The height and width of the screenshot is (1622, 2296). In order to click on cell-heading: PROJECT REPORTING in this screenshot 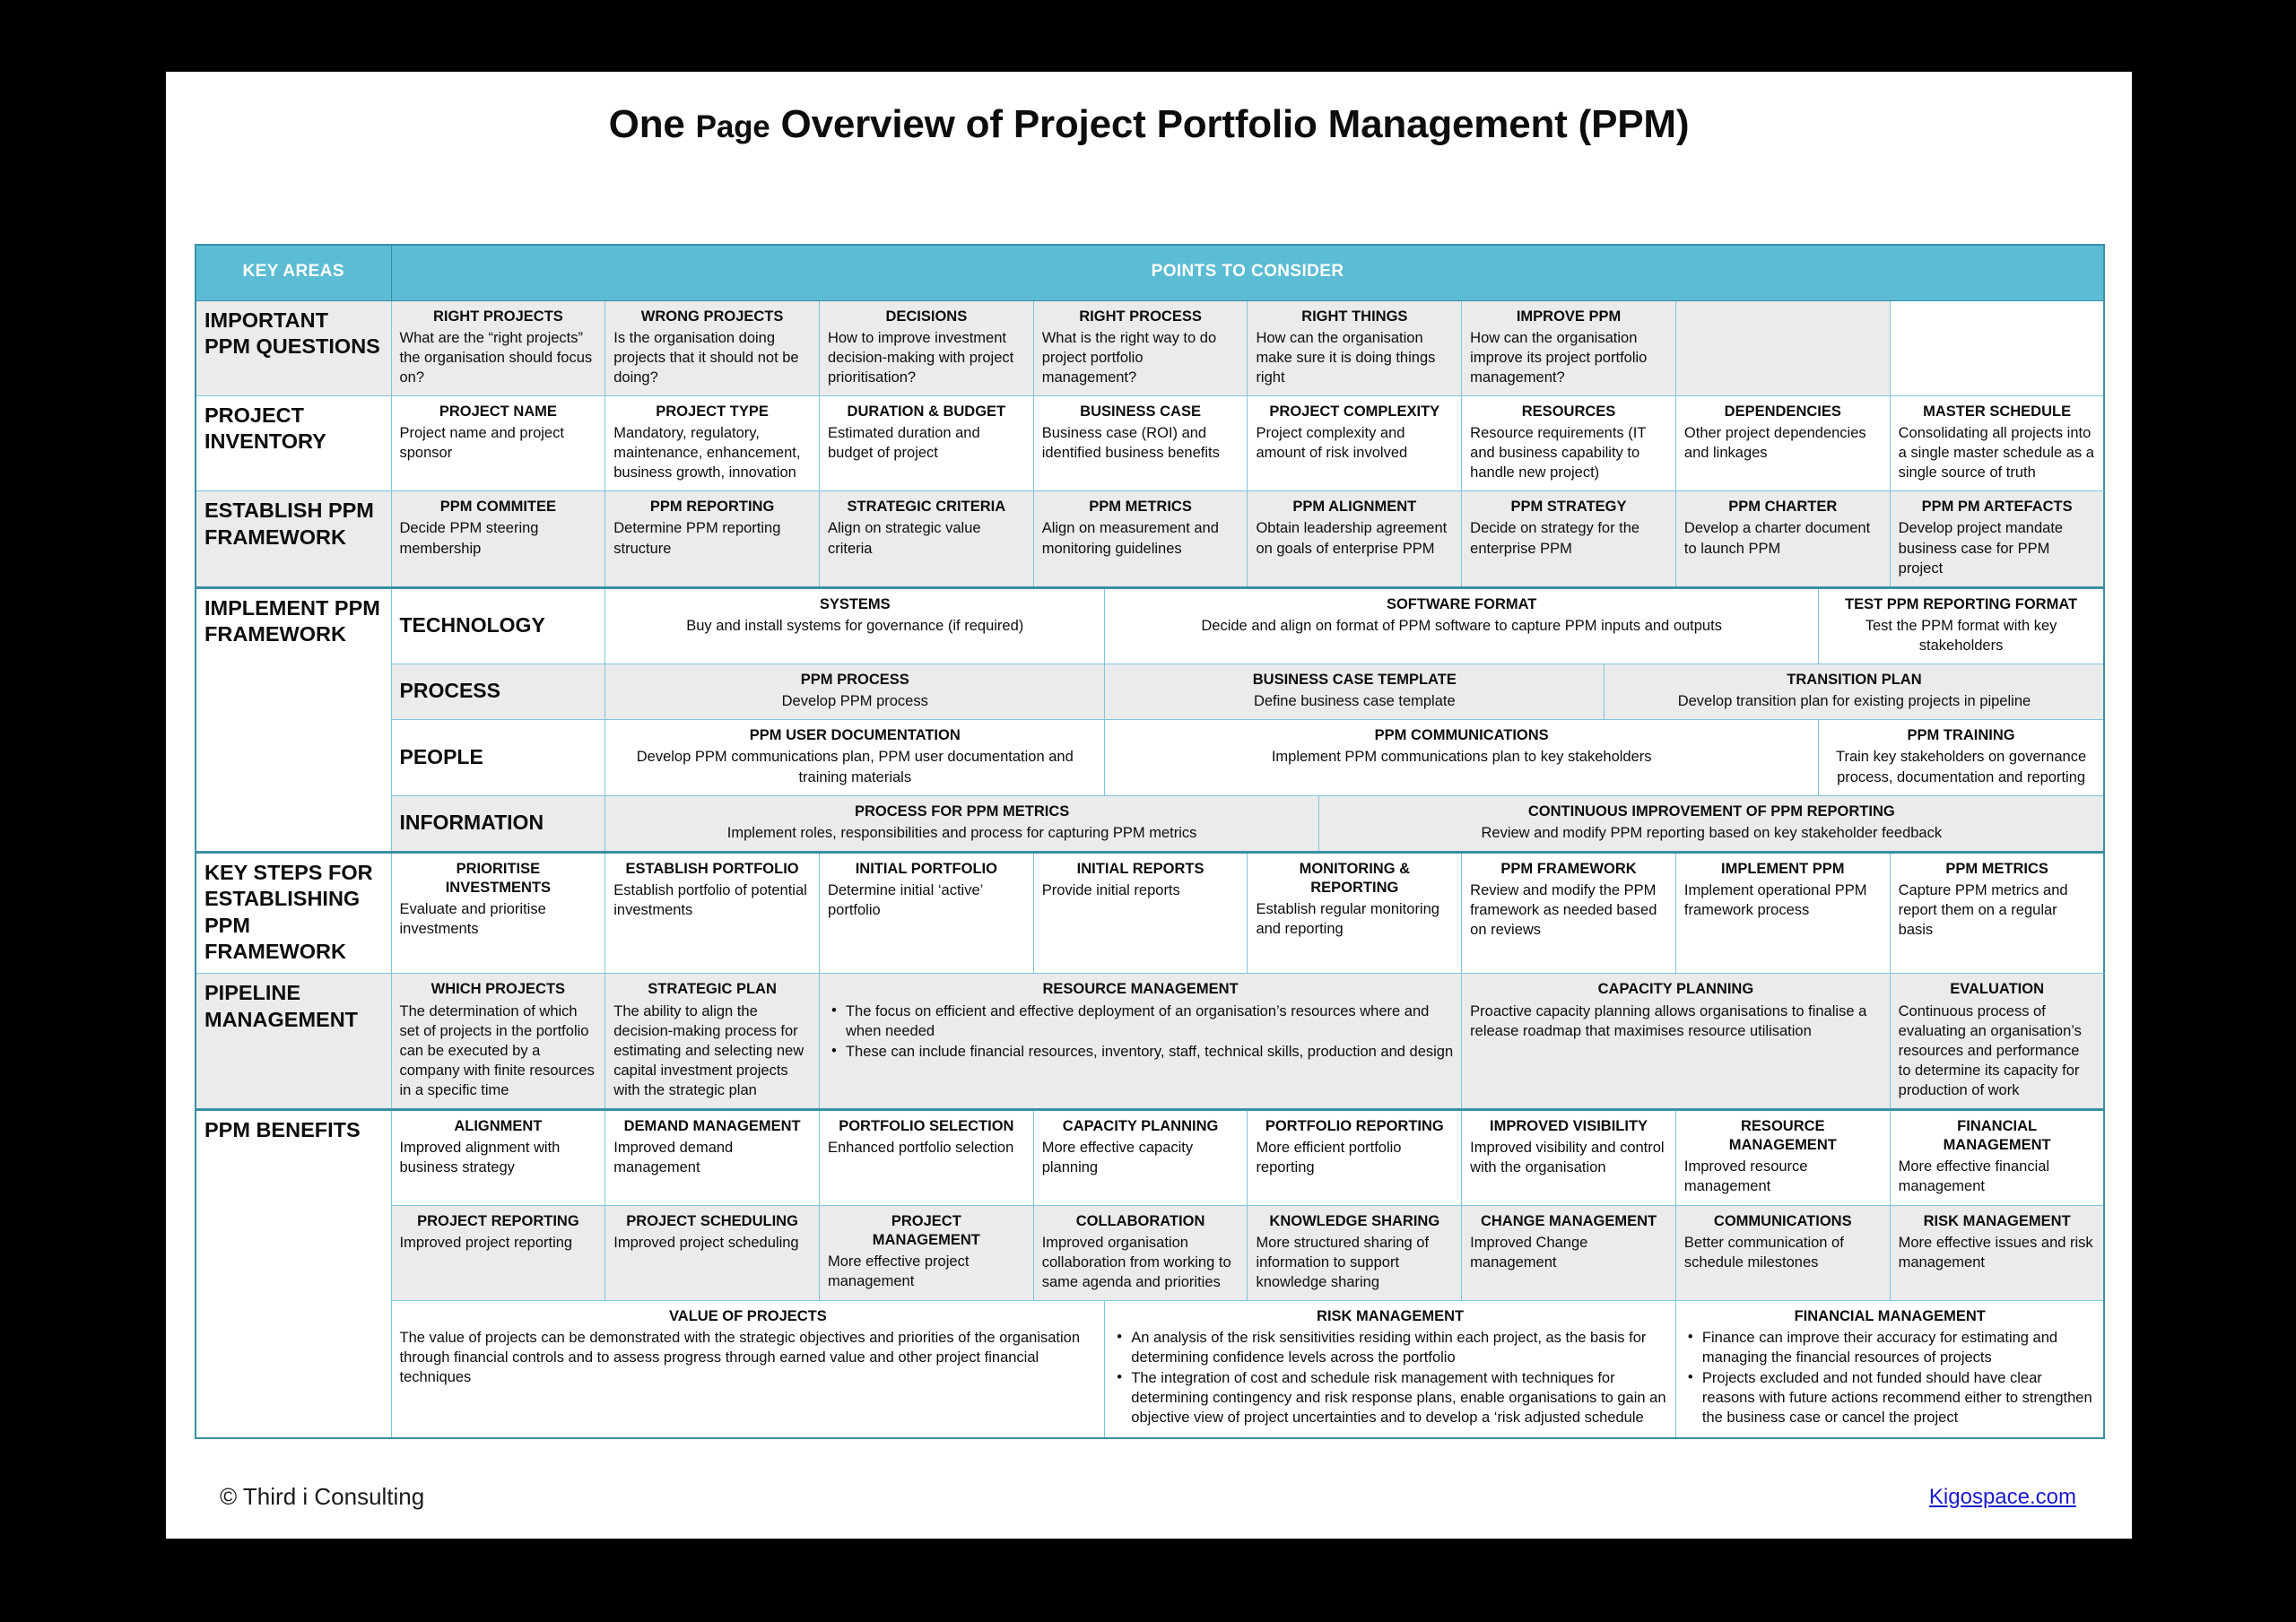, I will do `click(498, 1220)`.